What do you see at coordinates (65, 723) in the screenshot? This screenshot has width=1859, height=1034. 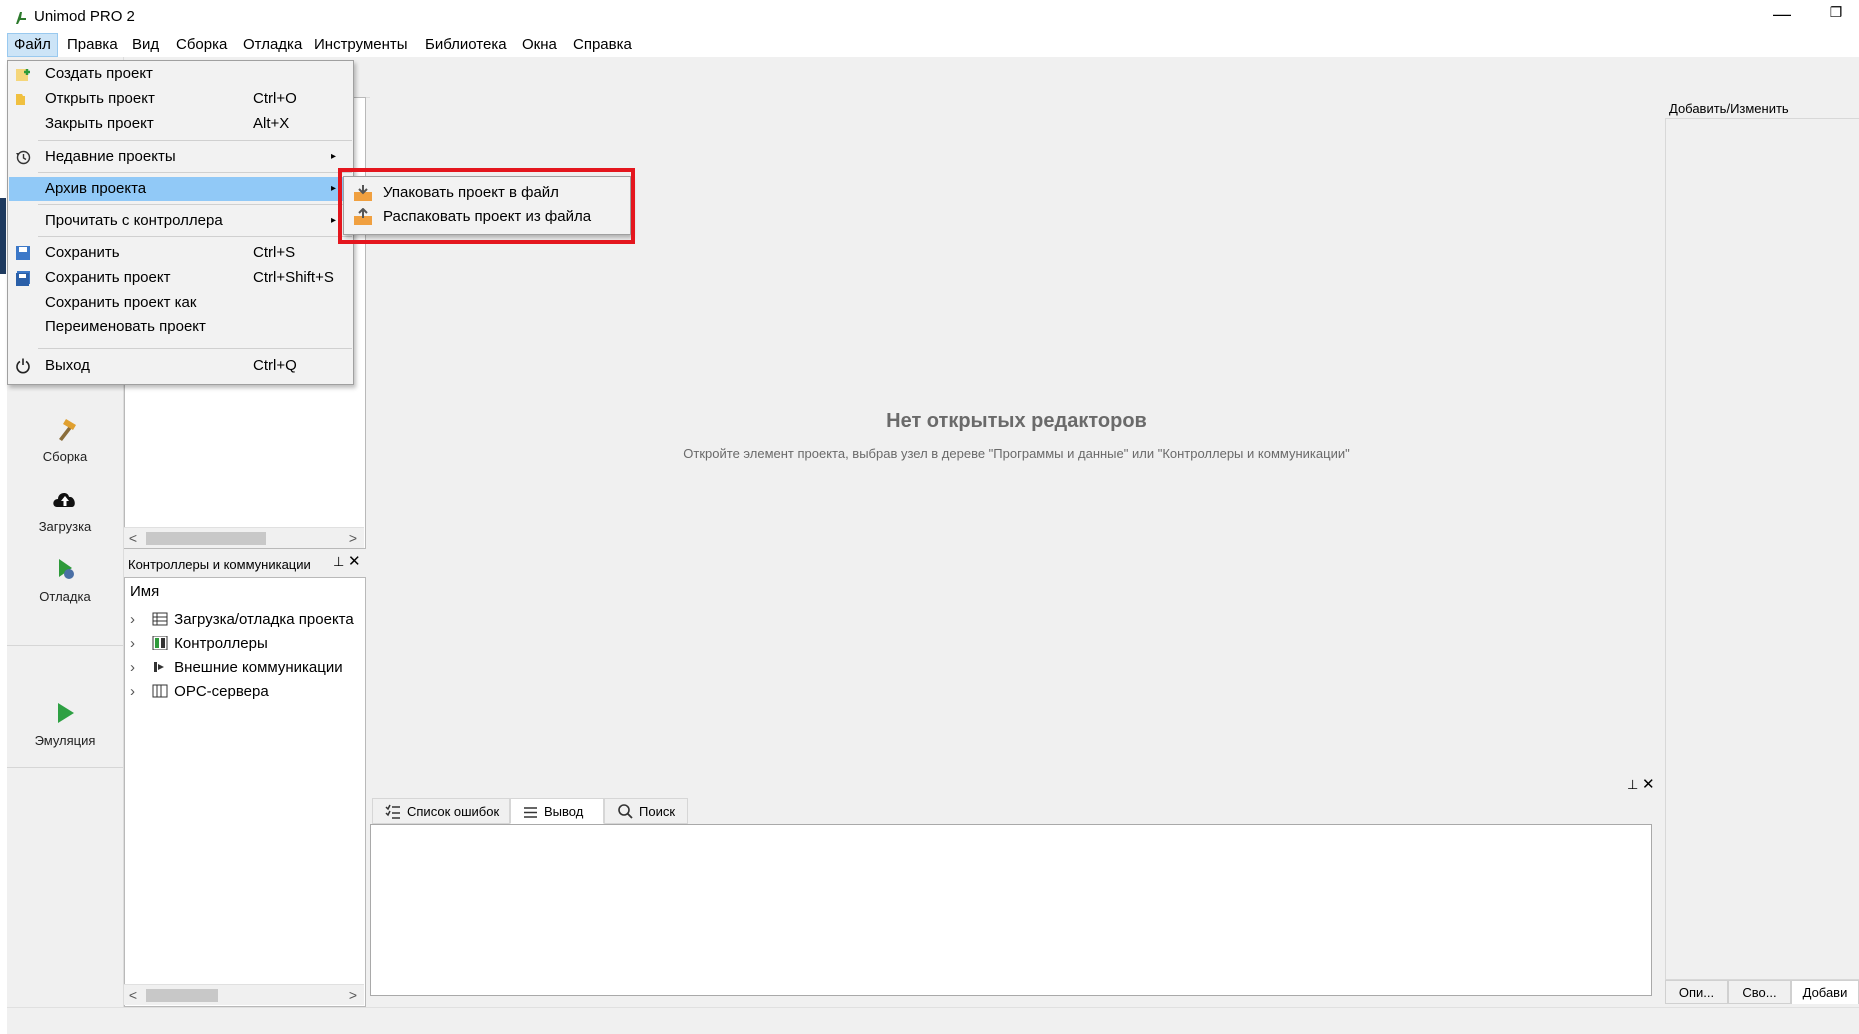 I see `sidebar-emulation-button: Эмуляция` at bounding box center [65, 723].